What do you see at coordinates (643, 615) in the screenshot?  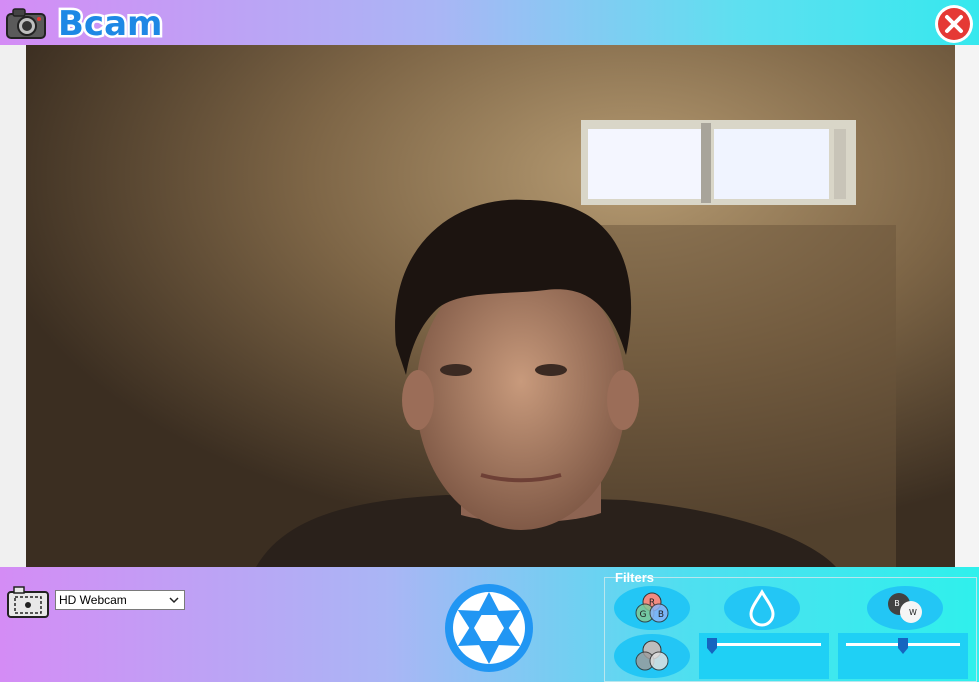 I see `svg-text: G` at bounding box center [643, 615].